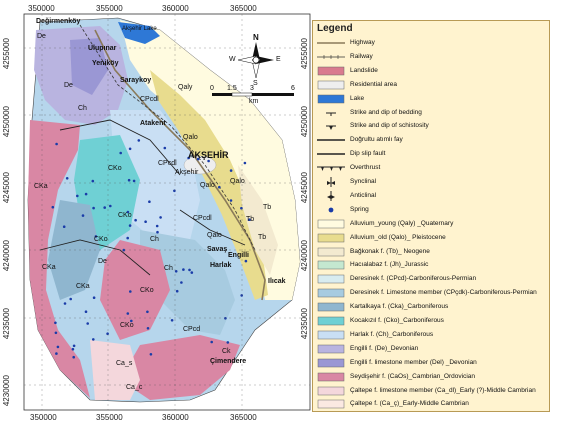 The width and height of the screenshot is (567, 430). What do you see at coordinates (175, 417) in the screenshot?
I see `x-tick-bottom-3: 360000` at bounding box center [175, 417].